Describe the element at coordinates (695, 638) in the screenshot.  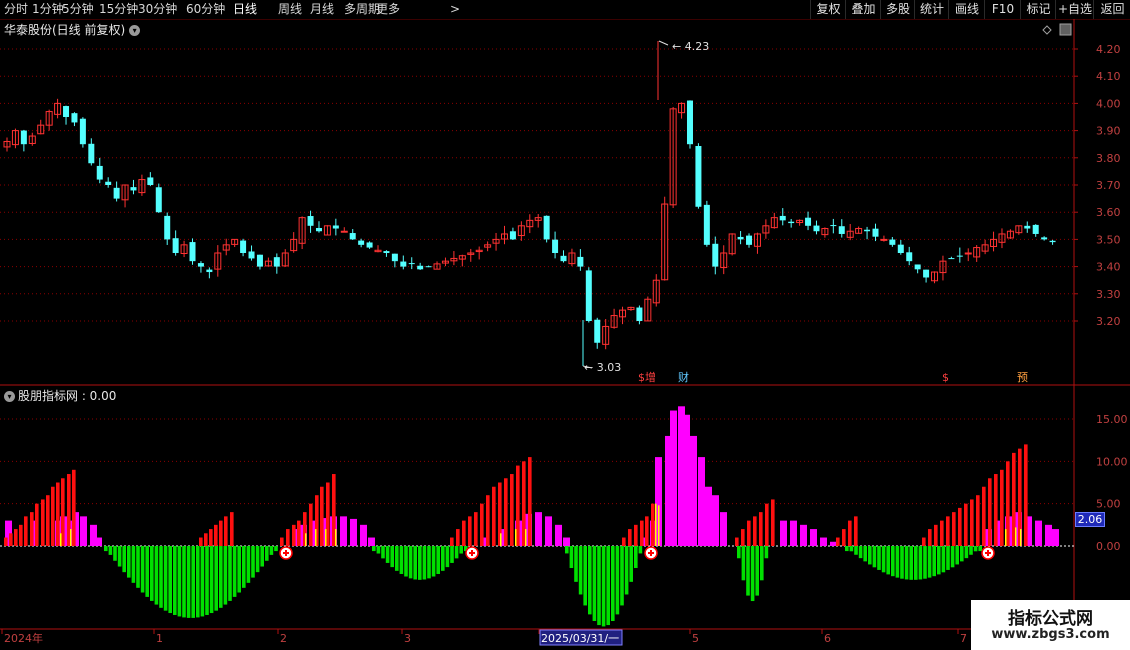
I see `x-axis-label: 5` at that location.